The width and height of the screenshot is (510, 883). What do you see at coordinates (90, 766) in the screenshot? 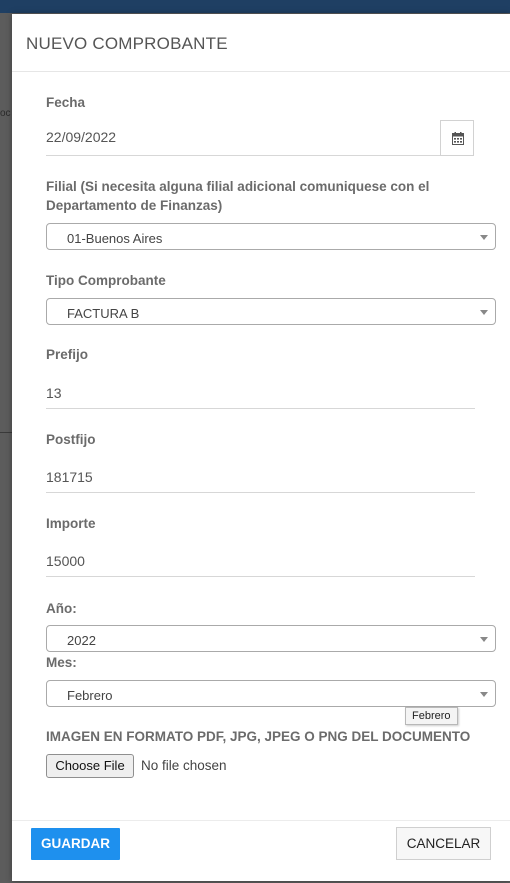
I see `choose-file-button: Choose File` at bounding box center [90, 766].